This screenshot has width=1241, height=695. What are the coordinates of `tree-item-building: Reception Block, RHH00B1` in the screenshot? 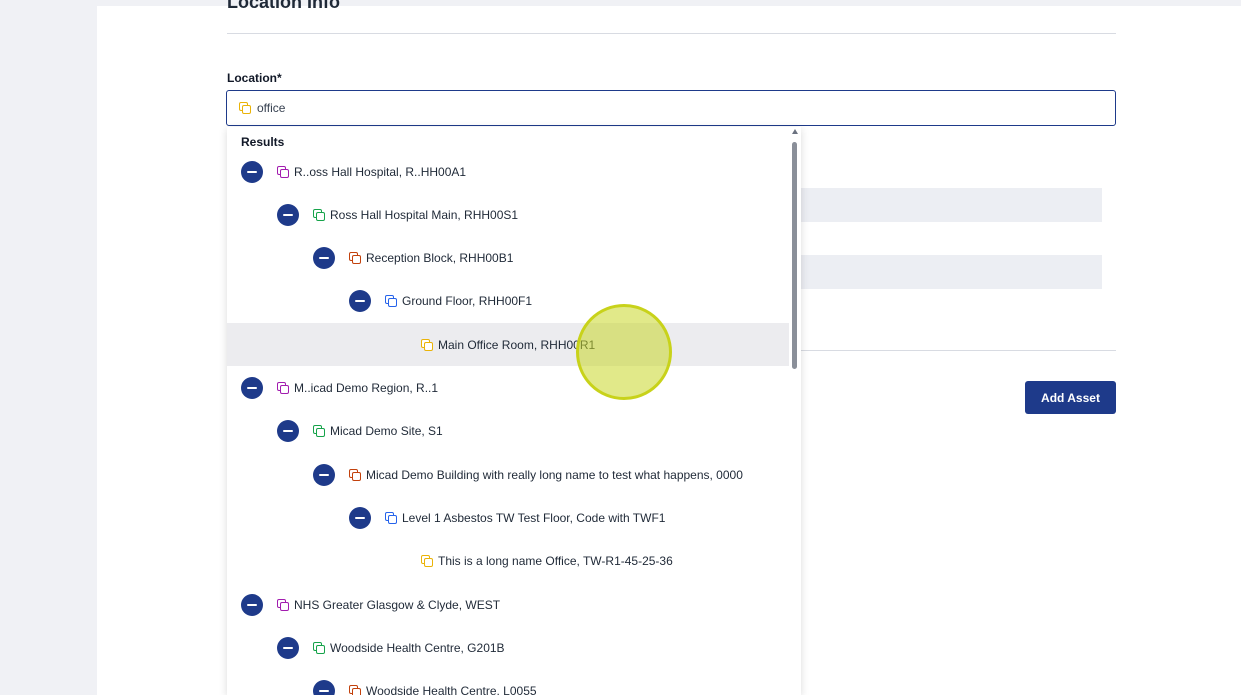 It's located at (508, 258).